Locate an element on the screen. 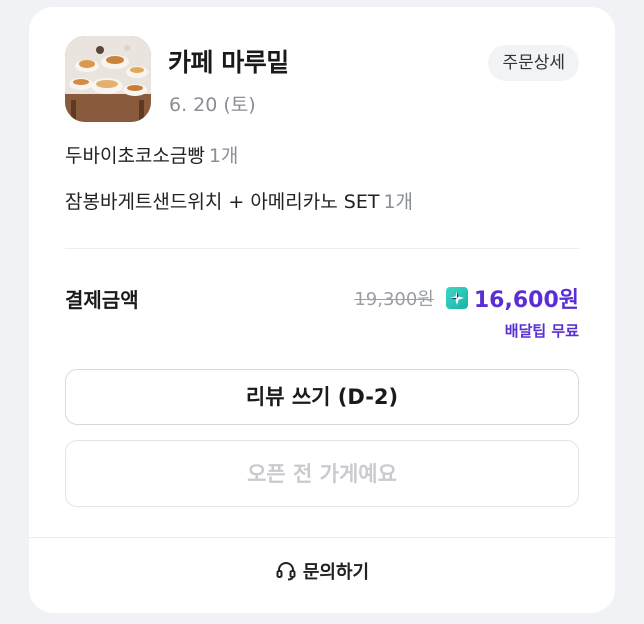 This screenshot has width=644, height=624. original-price: 19,300원 is located at coordinates (394, 299).